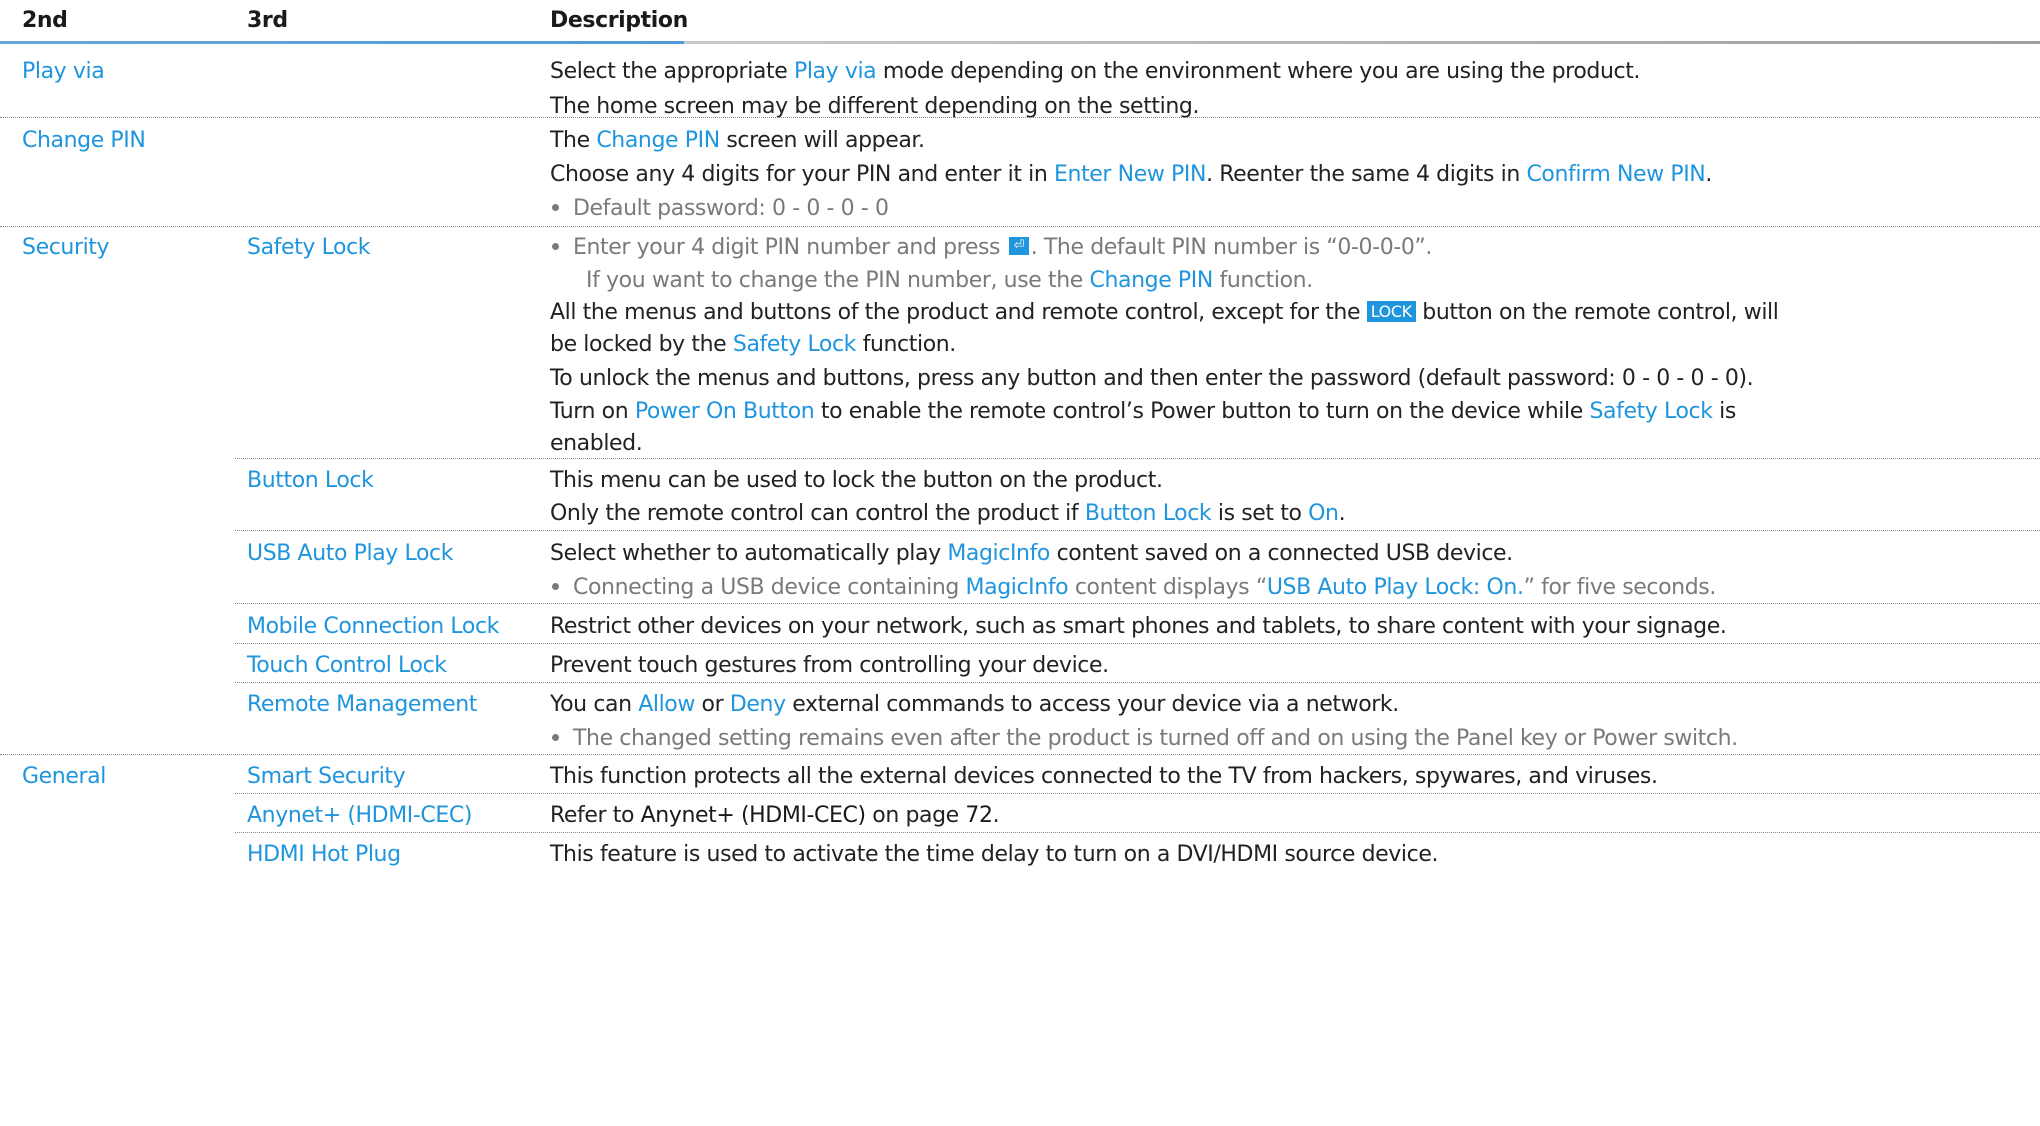  What do you see at coordinates (45, 20) in the screenshot?
I see `header-col-2nd: 2nd` at bounding box center [45, 20].